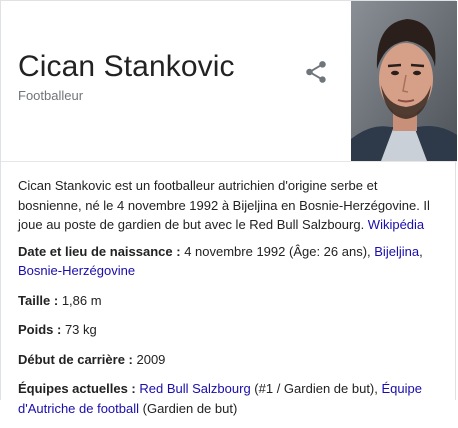  Describe the element at coordinates (149, 359) in the screenshot. I see `fact-value: 2009` at that location.